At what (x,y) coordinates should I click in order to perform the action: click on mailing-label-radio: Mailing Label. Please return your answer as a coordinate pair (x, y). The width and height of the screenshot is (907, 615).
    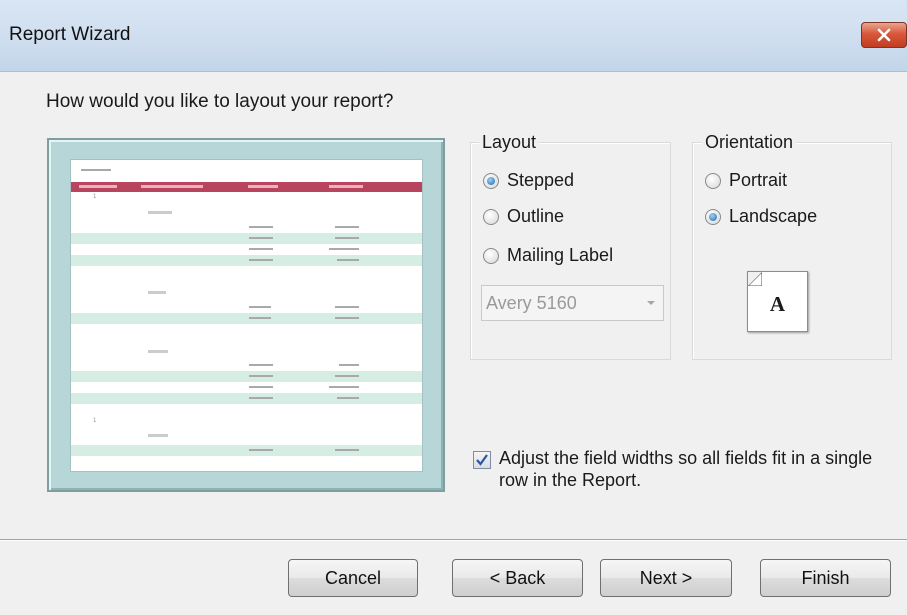
    Looking at the image, I should click on (548, 255).